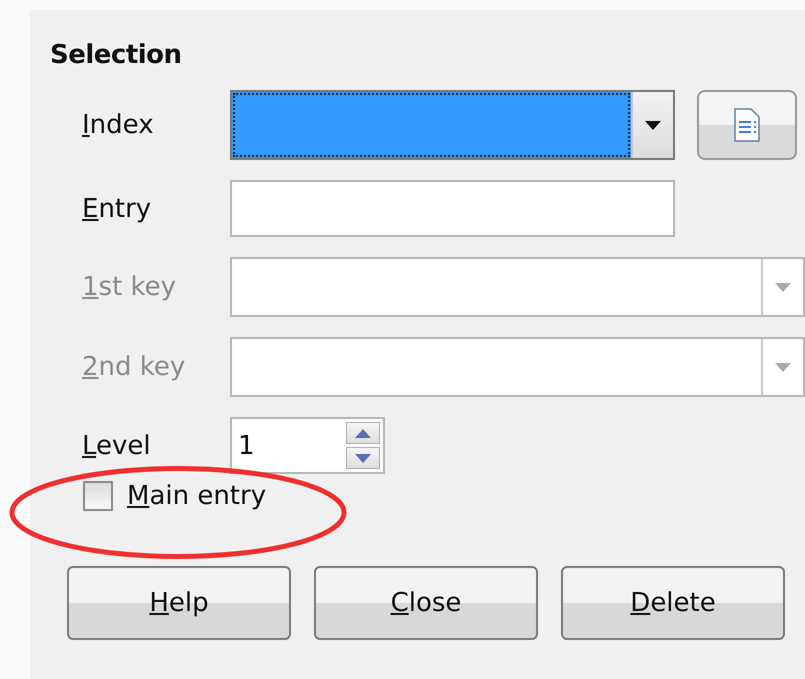 Image resolution: width=805 pixels, height=679 pixels. Describe the element at coordinates (452, 208) in the screenshot. I see `text-field` at that location.